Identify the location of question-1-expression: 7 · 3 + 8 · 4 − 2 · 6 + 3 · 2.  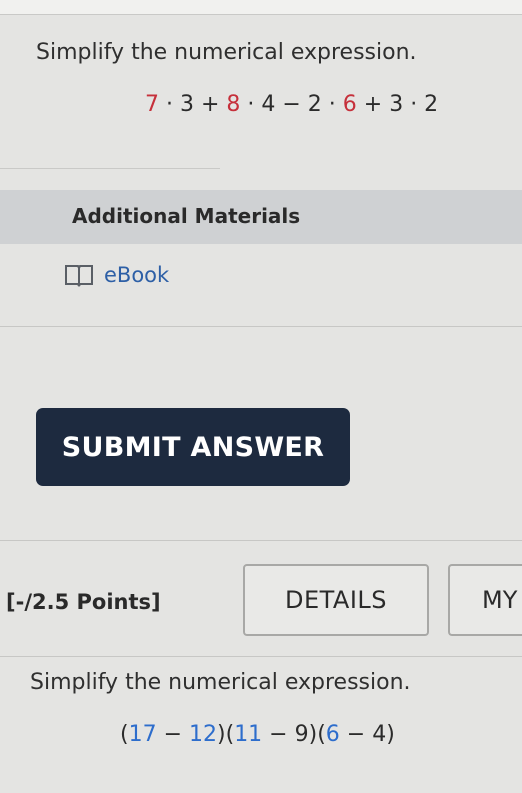
(291, 104).